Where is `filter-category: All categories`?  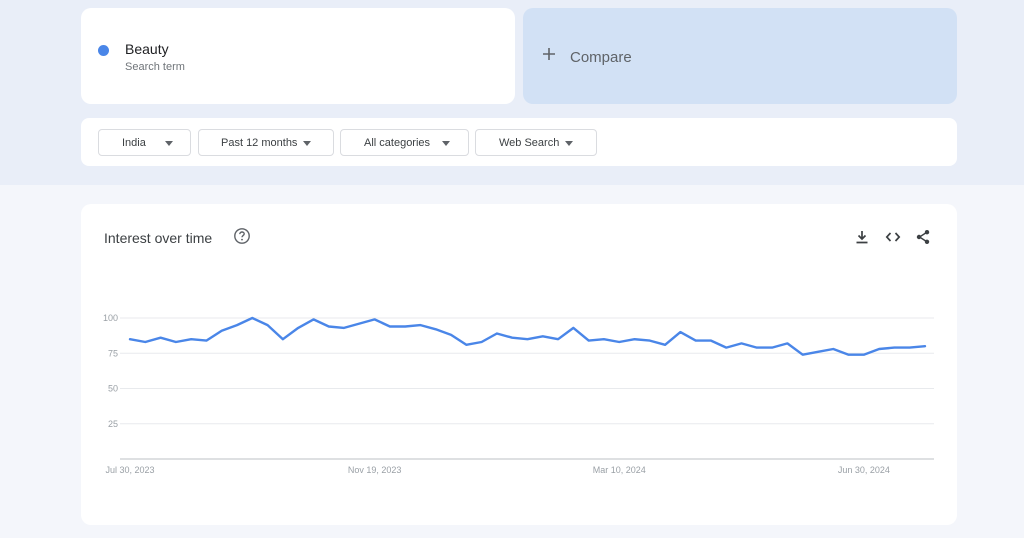
filter-category: All categories is located at coordinates (404, 142).